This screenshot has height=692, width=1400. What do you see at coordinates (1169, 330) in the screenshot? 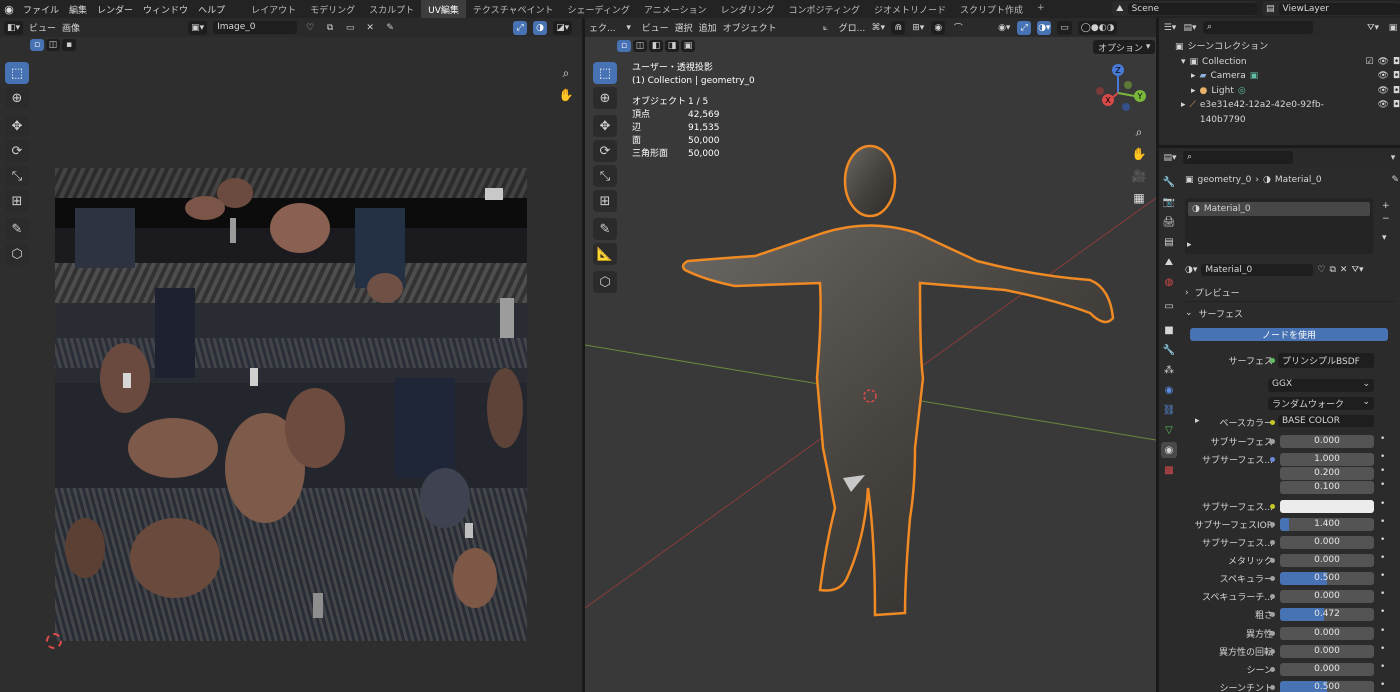
I see `object-tab-icon: ■` at bounding box center [1169, 330].